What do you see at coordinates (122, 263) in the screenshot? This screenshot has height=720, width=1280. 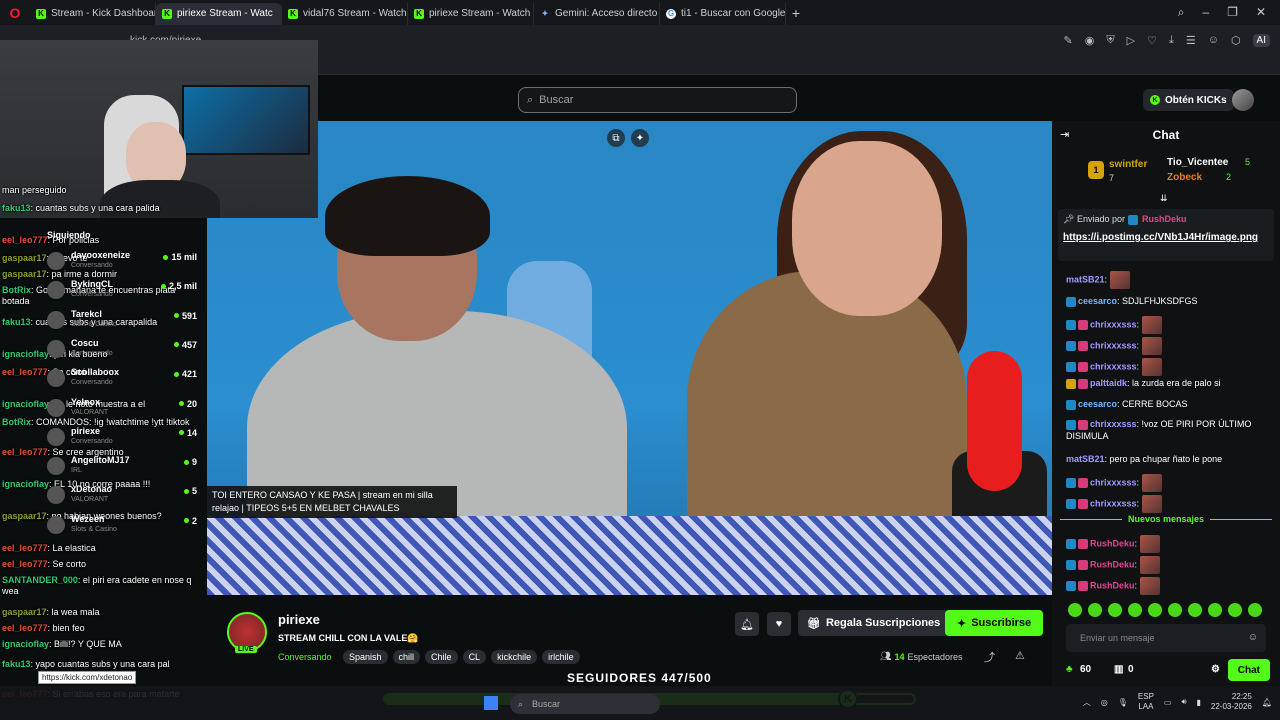 I see `following-item: davooxeneize Conversando 15 mil` at bounding box center [122, 263].